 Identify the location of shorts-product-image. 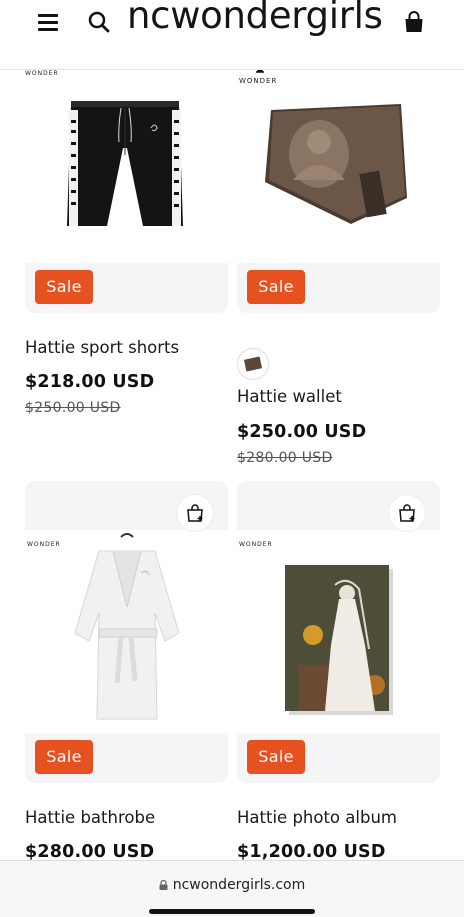
(125, 163).